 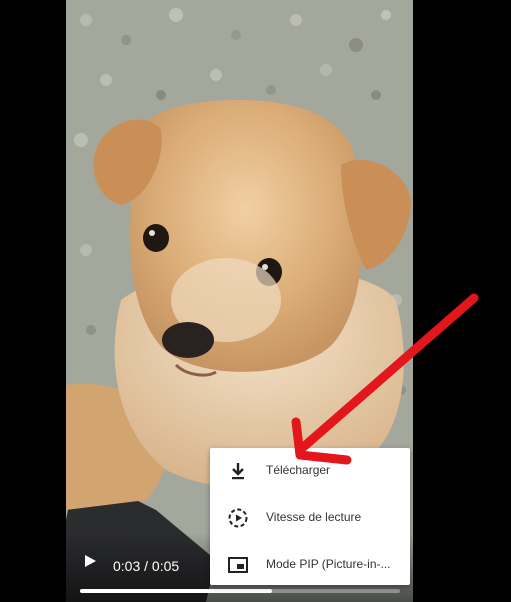 I want to click on time-display: 0:03 / 0:05, so click(x=146, y=566).